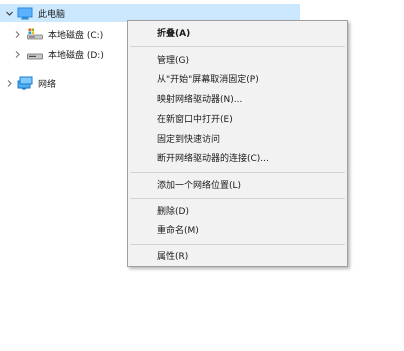  Describe the element at coordinates (237, 212) in the screenshot. I see `menu-item-delete: 删除(D)` at that location.